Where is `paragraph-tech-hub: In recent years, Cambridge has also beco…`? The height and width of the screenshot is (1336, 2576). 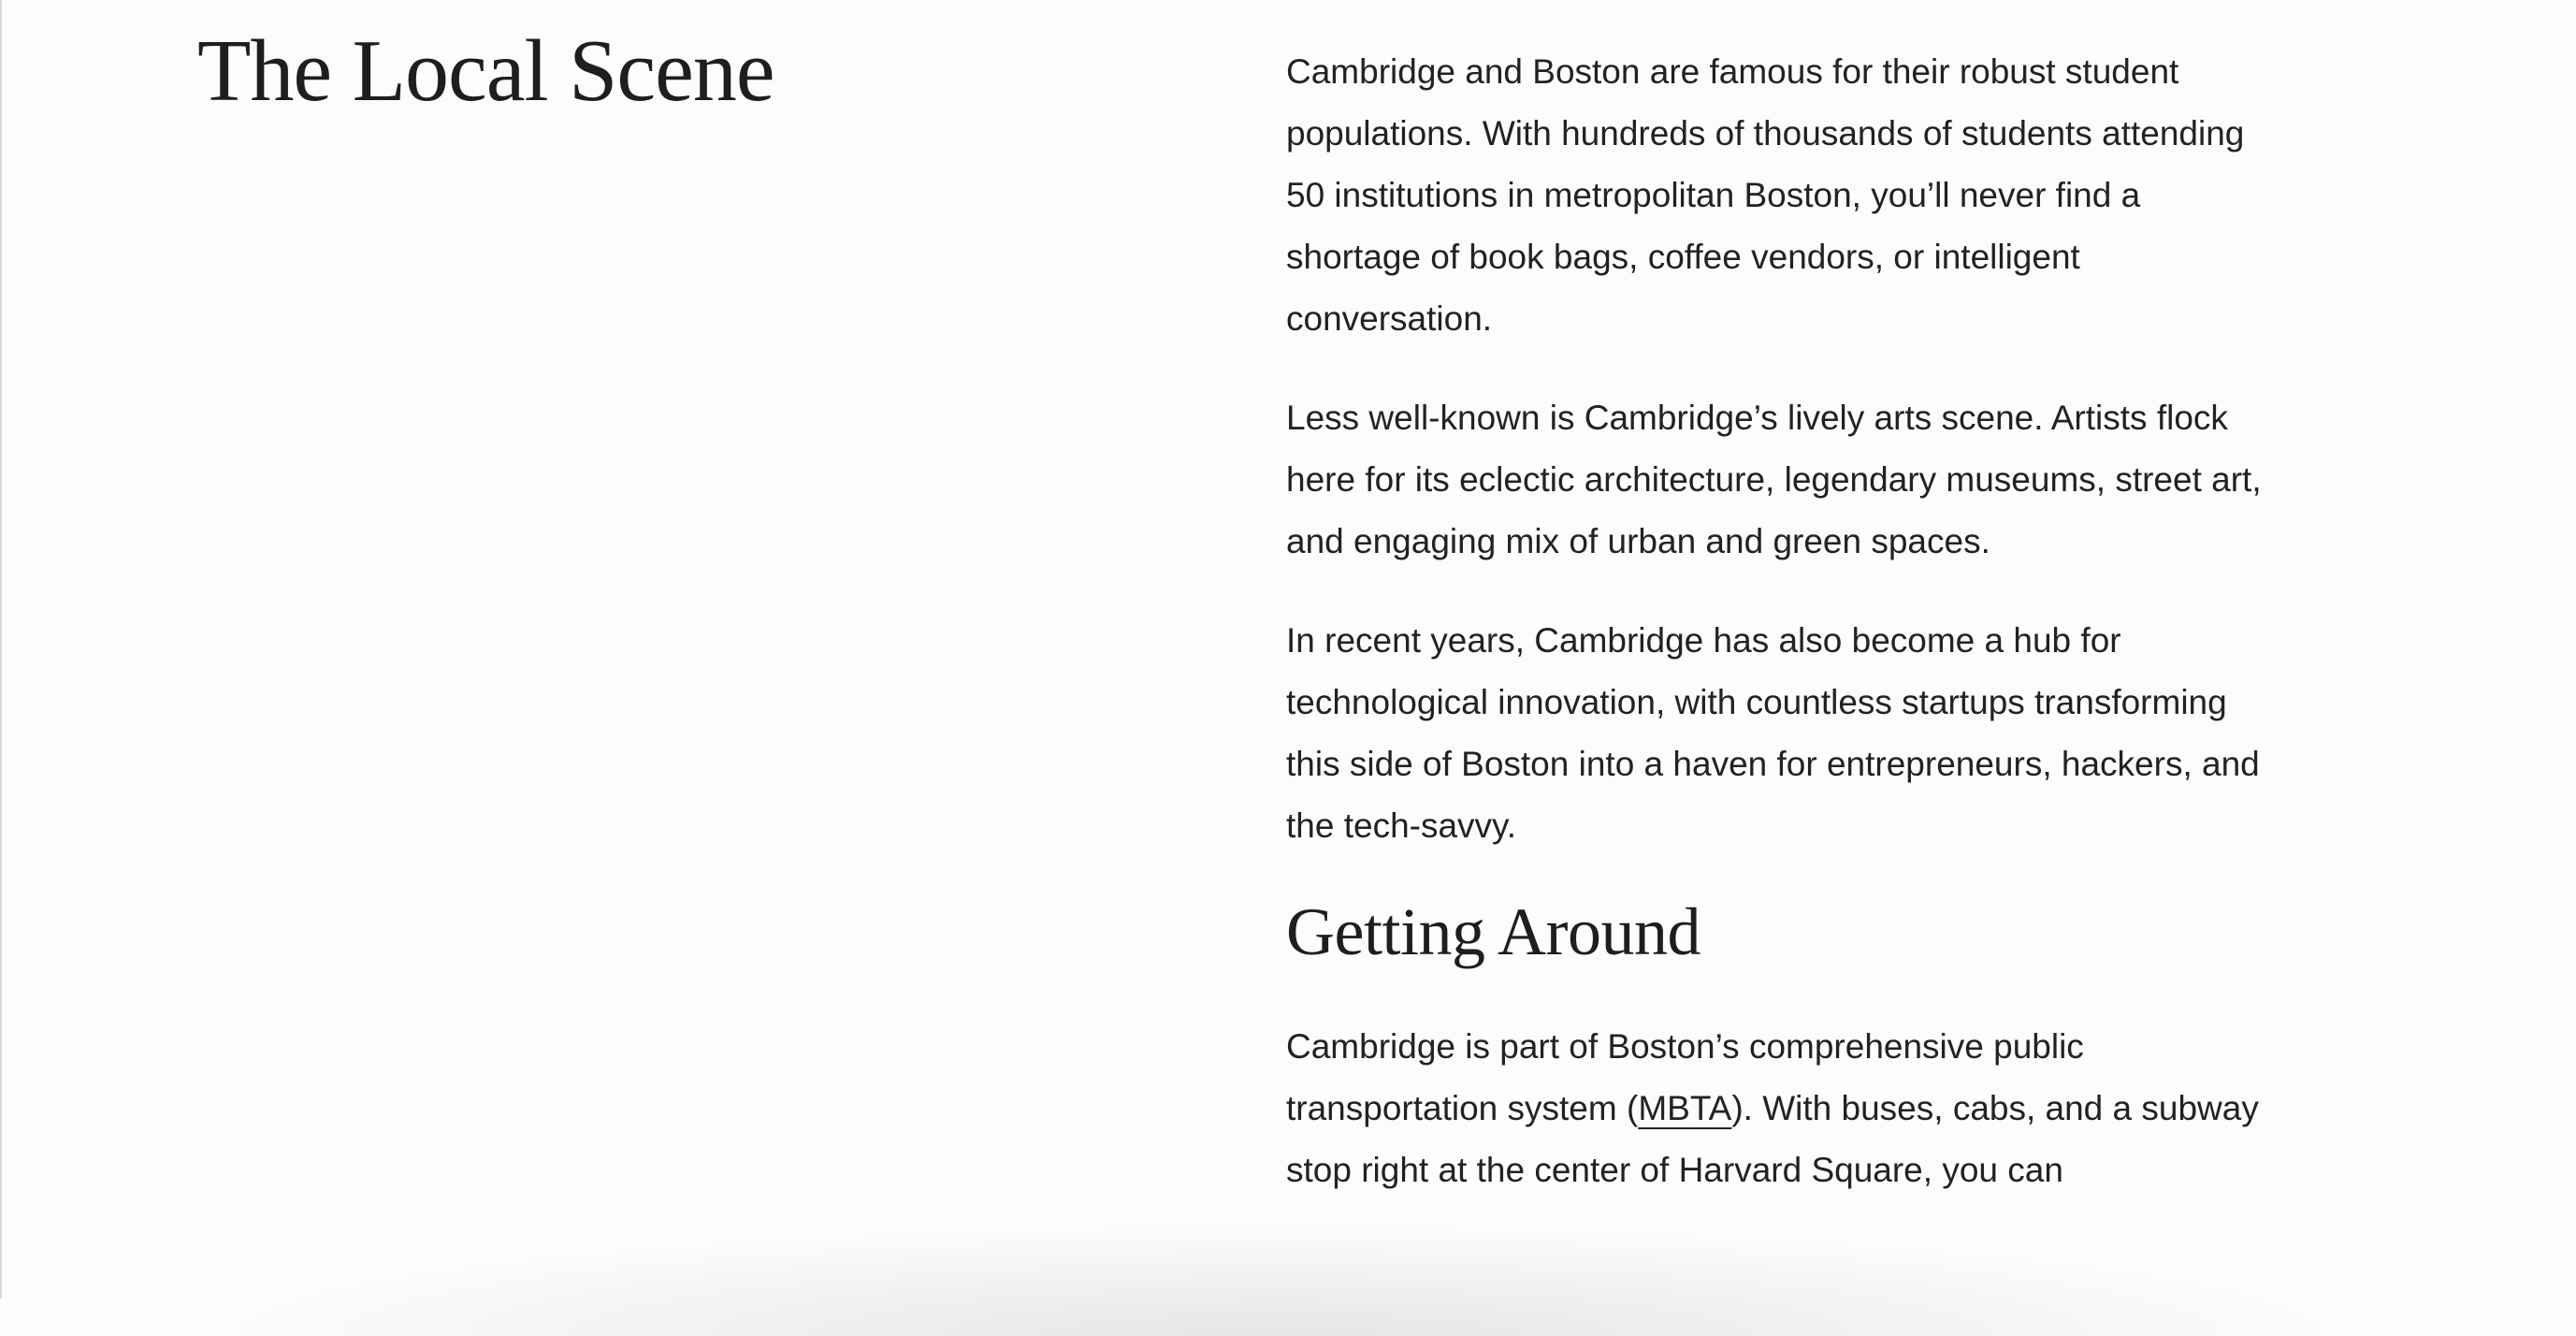 paragraph-tech-hub: In recent years, Cambridge has also beco… is located at coordinates (1773, 733).